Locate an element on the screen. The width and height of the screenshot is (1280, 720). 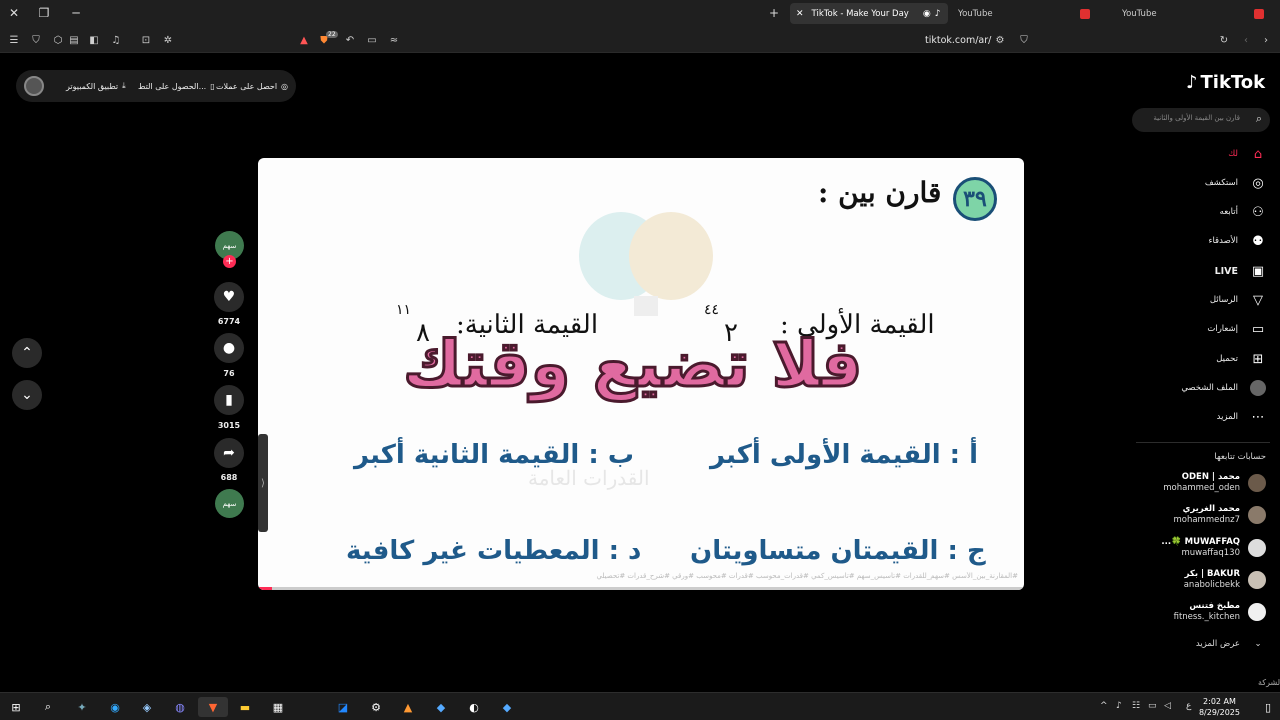
following-name: محمد | ODEN is located at coordinates (1210, 477).